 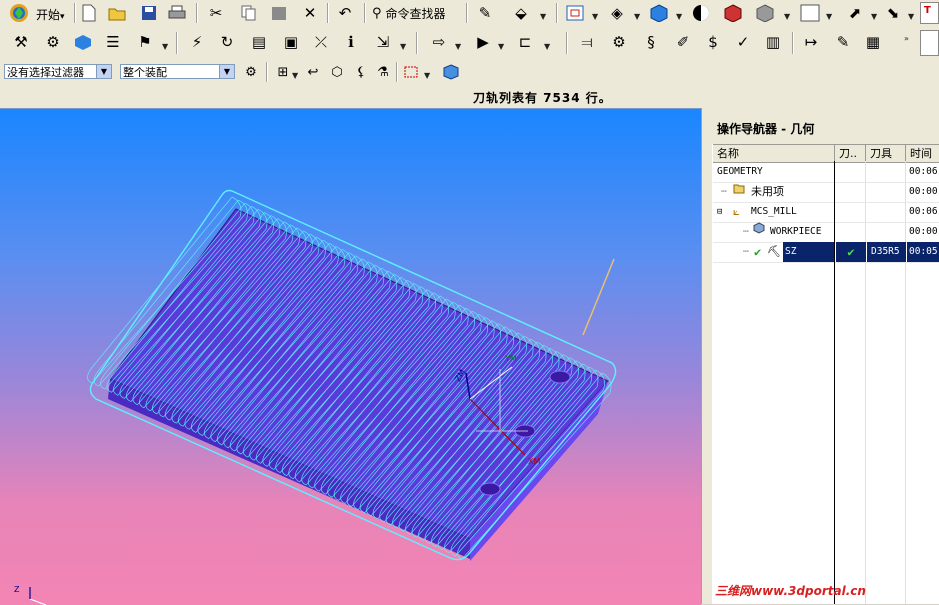 What do you see at coordinates (701, 13) in the screenshot?
I see `render-style-icon` at bounding box center [701, 13].